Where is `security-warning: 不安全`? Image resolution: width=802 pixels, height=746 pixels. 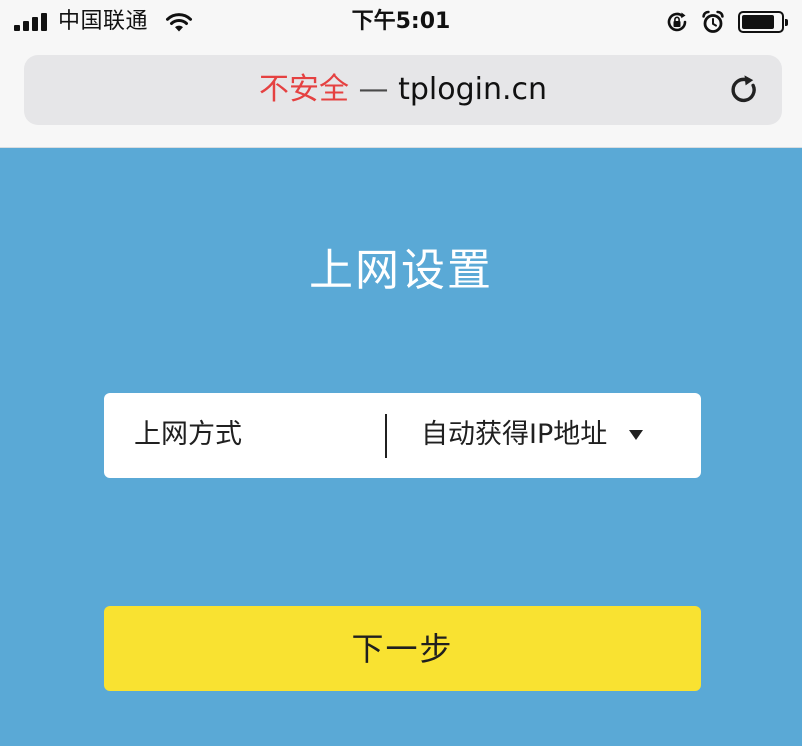
security-warning: 不安全 is located at coordinates (303, 89).